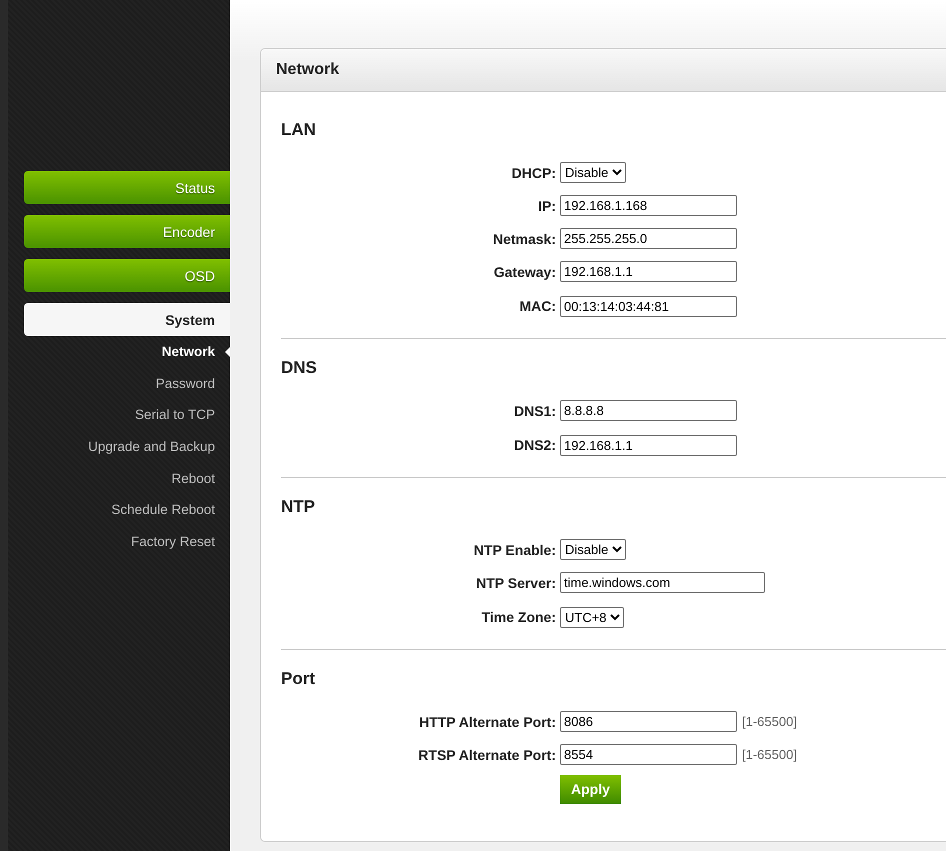  Describe the element at coordinates (298, 679) in the screenshot. I see `section-title: Port` at that location.